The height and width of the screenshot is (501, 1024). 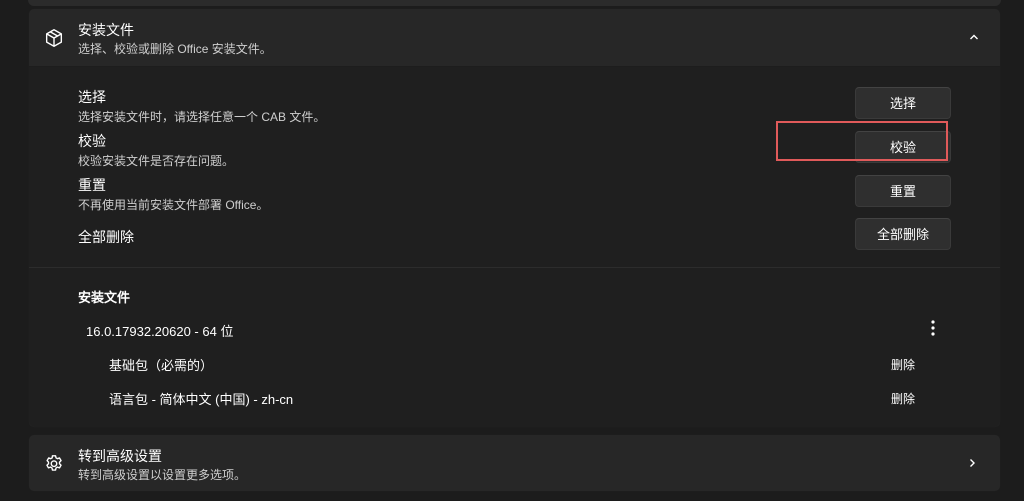 I want to click on reset-description: 不再使用当前安装文件部署 Office。, so click(x=173, y=205).